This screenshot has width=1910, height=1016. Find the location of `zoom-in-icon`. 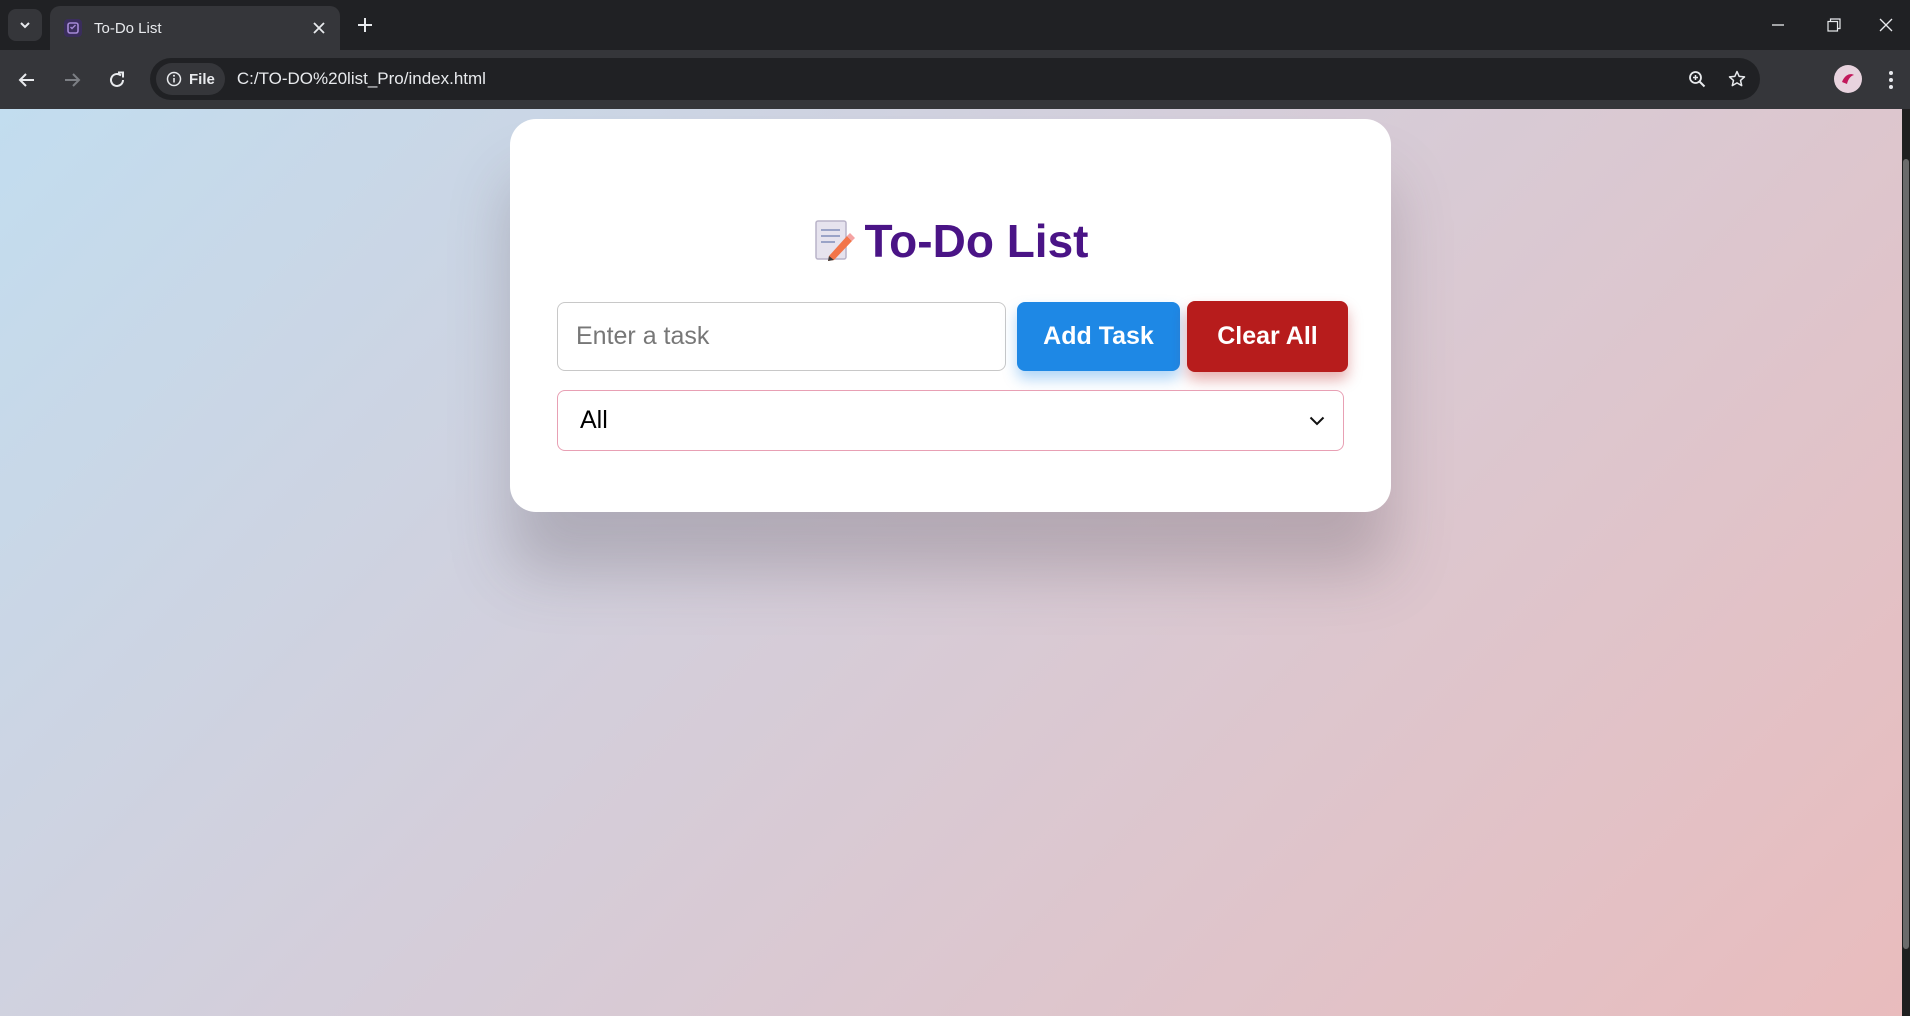

zoom-in-icon is located at coordinates (1697, 79).